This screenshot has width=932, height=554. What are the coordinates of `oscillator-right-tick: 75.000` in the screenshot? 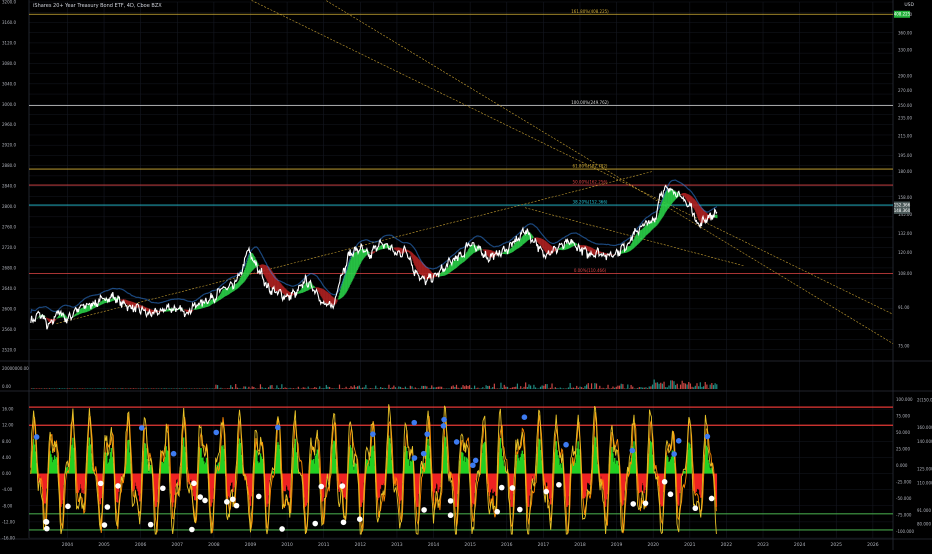 It's located at (903, 416).